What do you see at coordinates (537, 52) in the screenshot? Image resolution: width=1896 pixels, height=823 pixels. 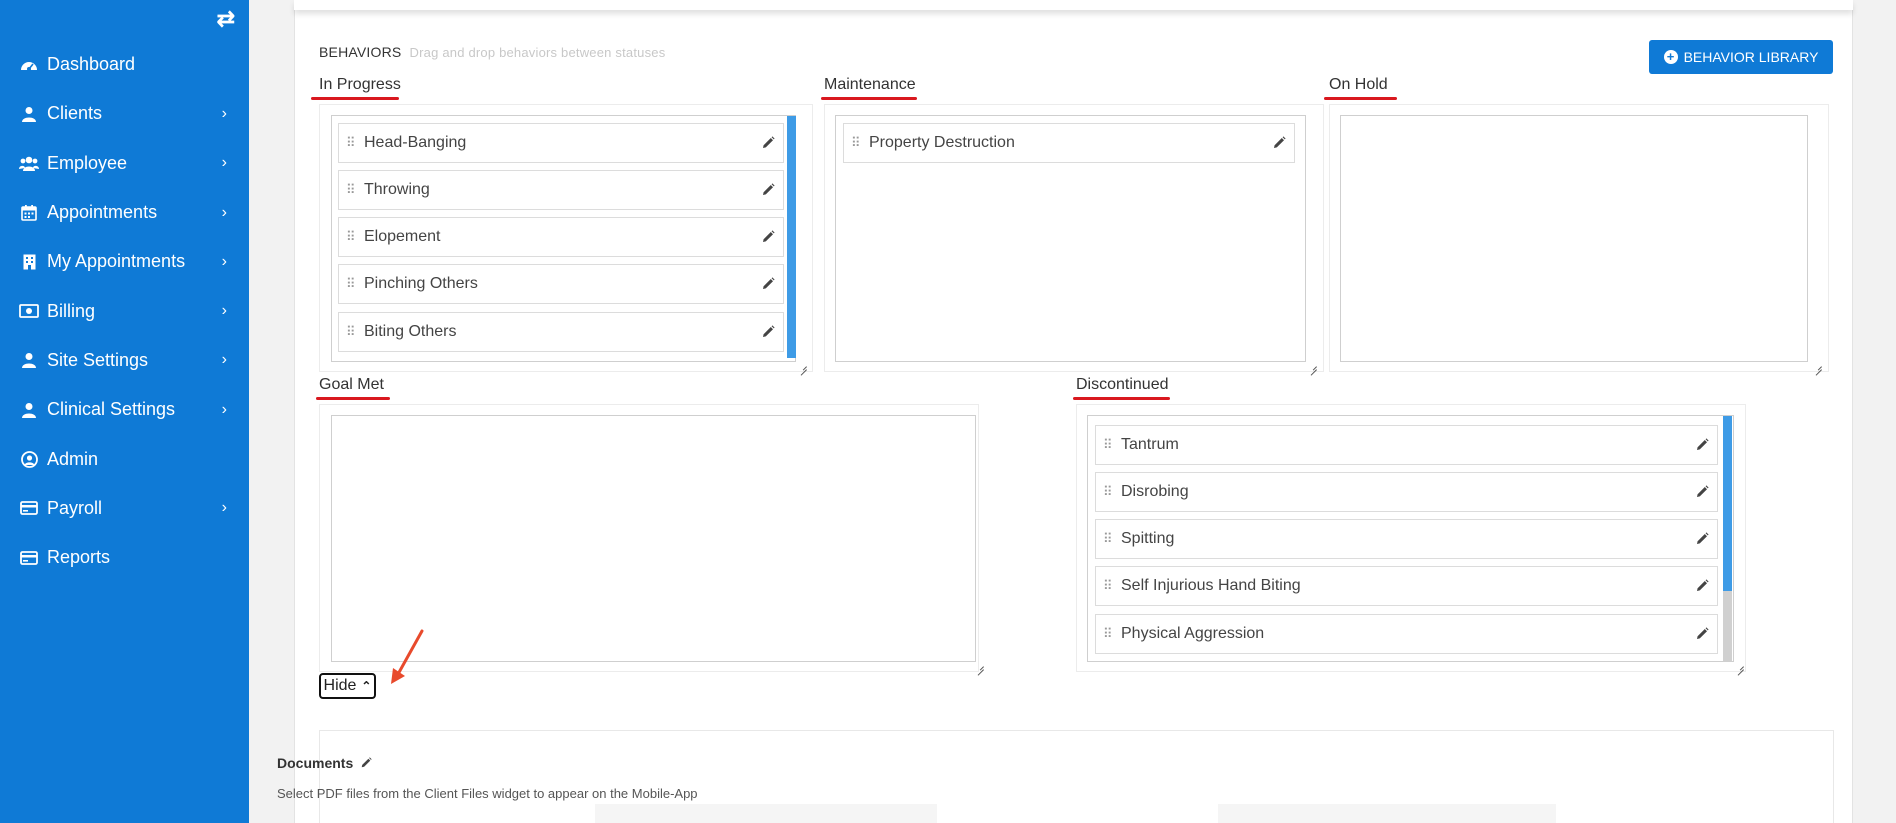 I see `behaviors-hint: Drag and drop behaviors between statuses` at bounding box center [537, 52].